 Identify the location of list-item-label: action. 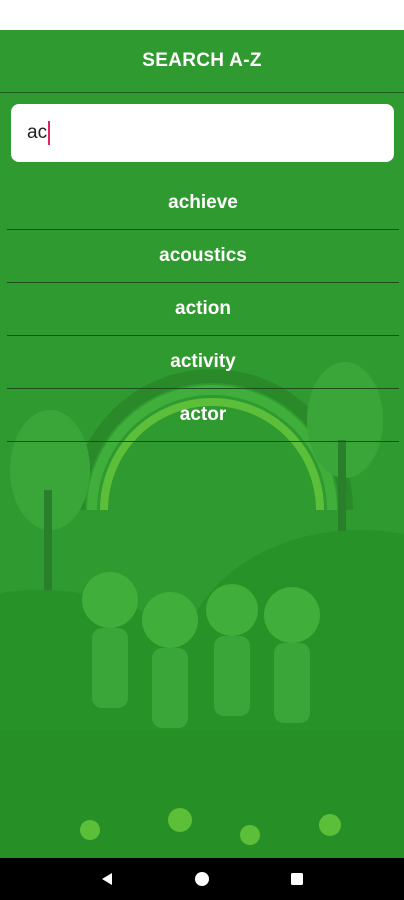
(203, 308).